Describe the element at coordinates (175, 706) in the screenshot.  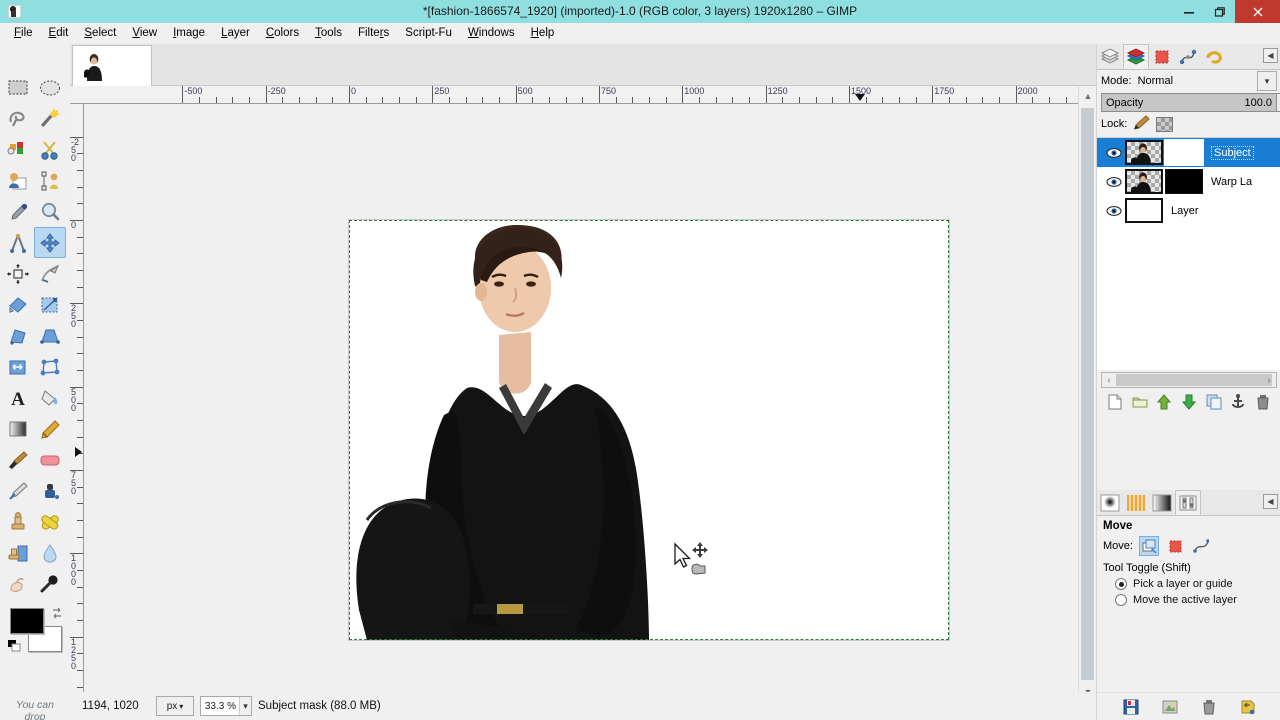
I see `unit-selector: px ▾` at that location.